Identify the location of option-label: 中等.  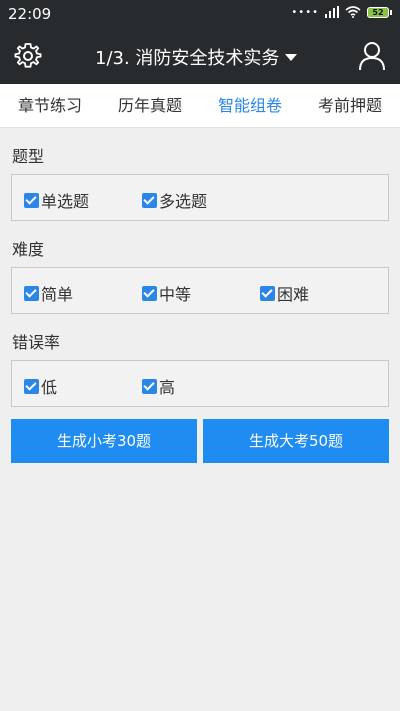
(175, 294).